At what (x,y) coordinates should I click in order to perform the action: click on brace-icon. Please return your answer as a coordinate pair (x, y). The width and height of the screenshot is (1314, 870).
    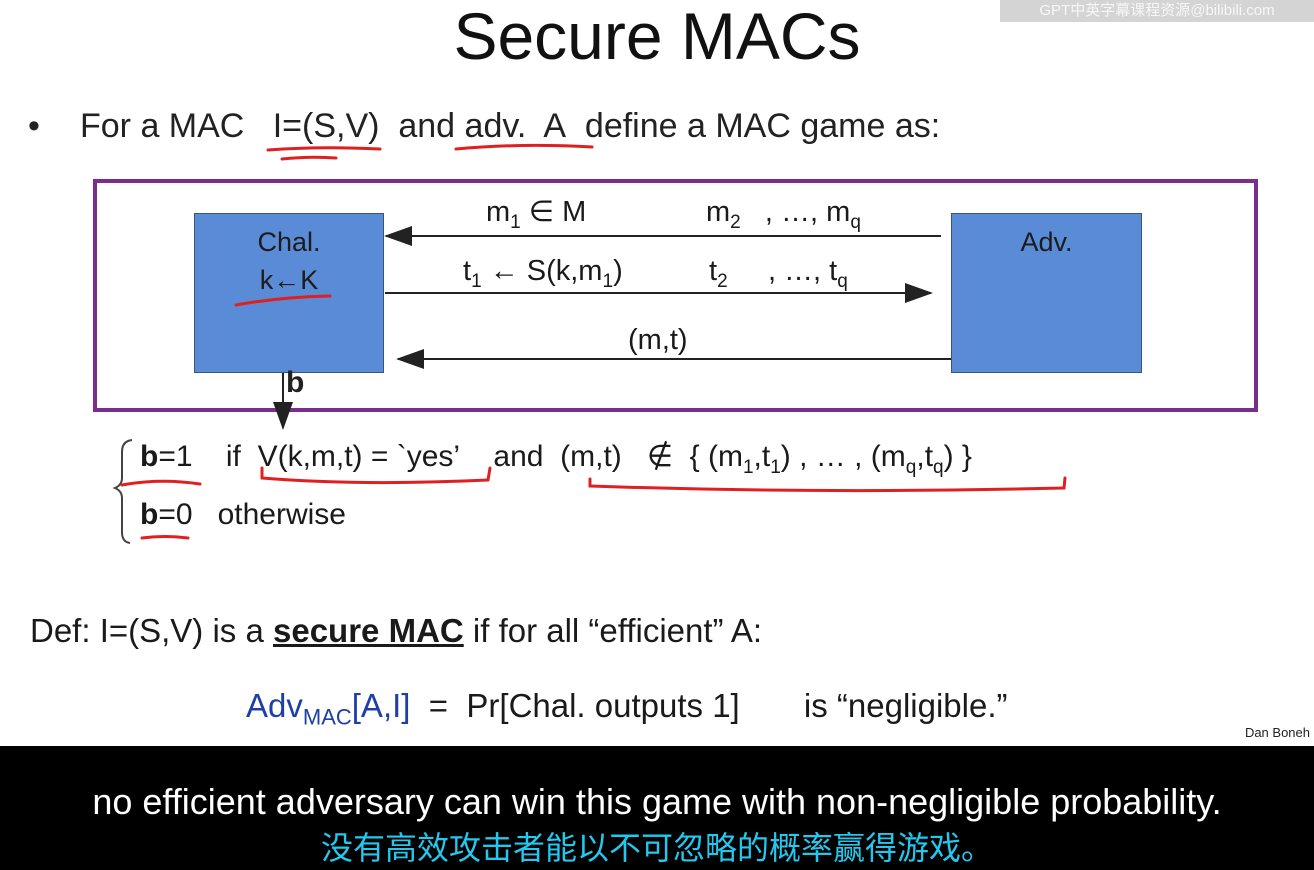
    Looking at the image, I should click on (122, 491).